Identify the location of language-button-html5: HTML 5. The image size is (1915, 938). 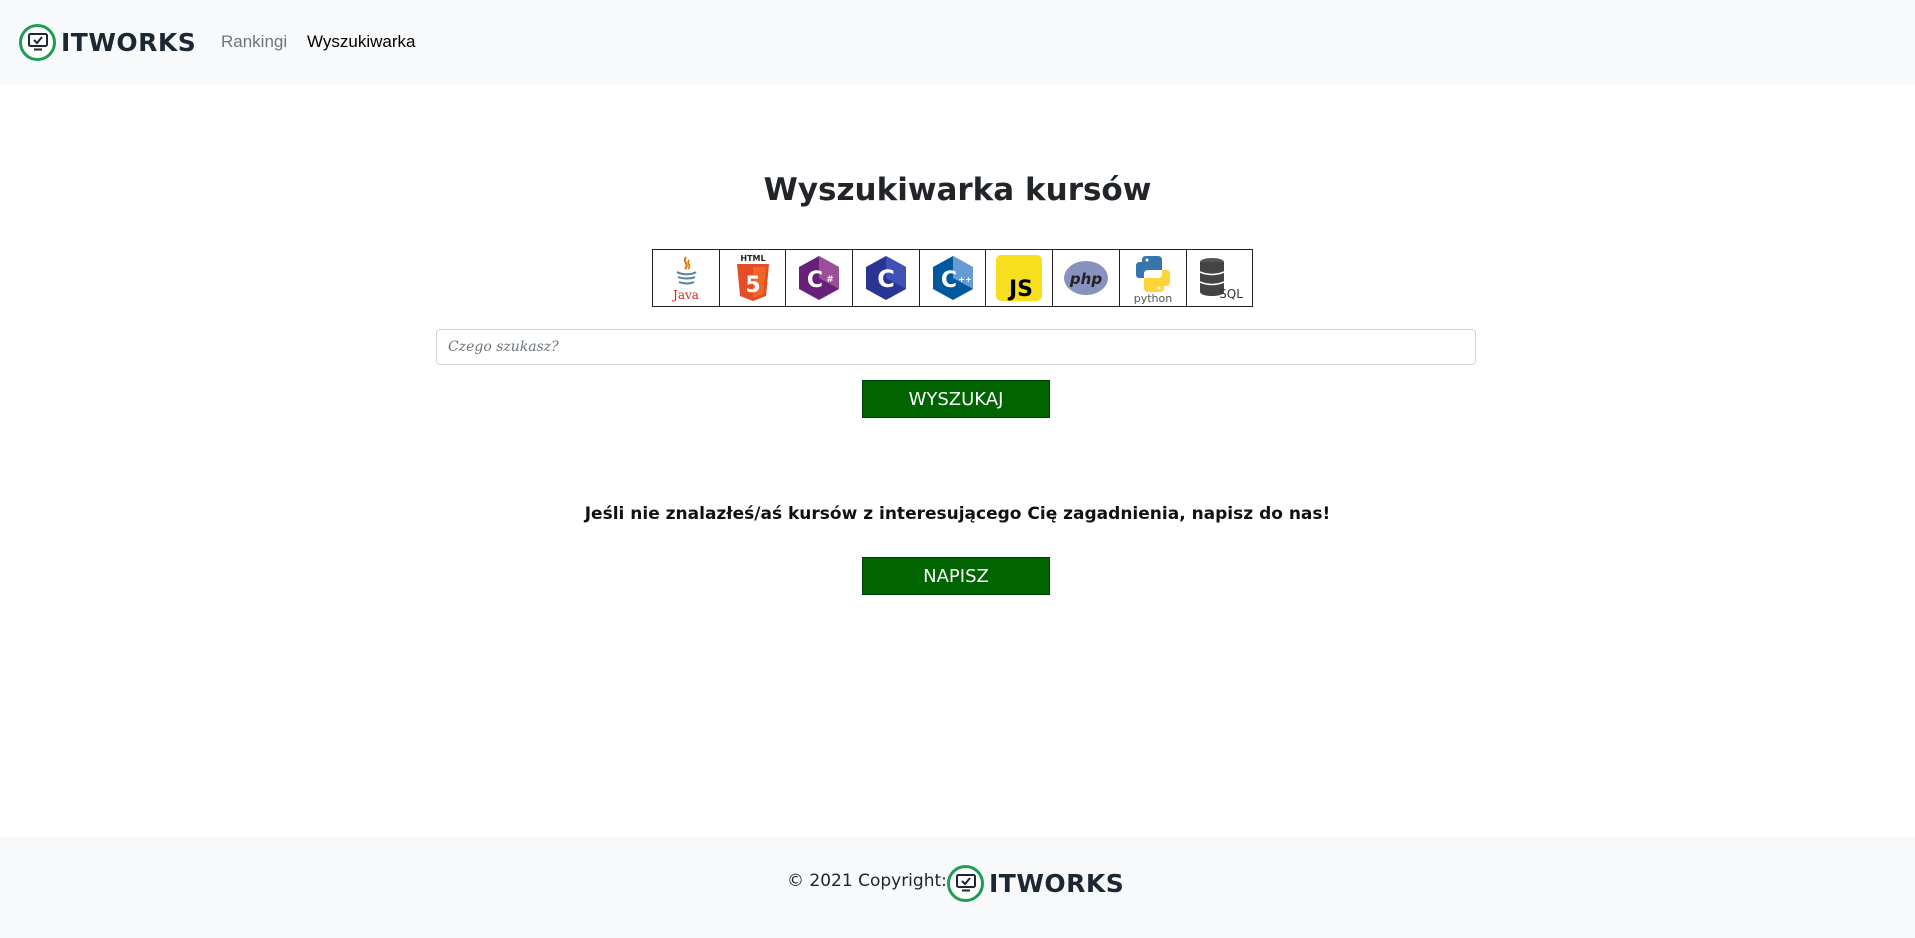
(752, 278).